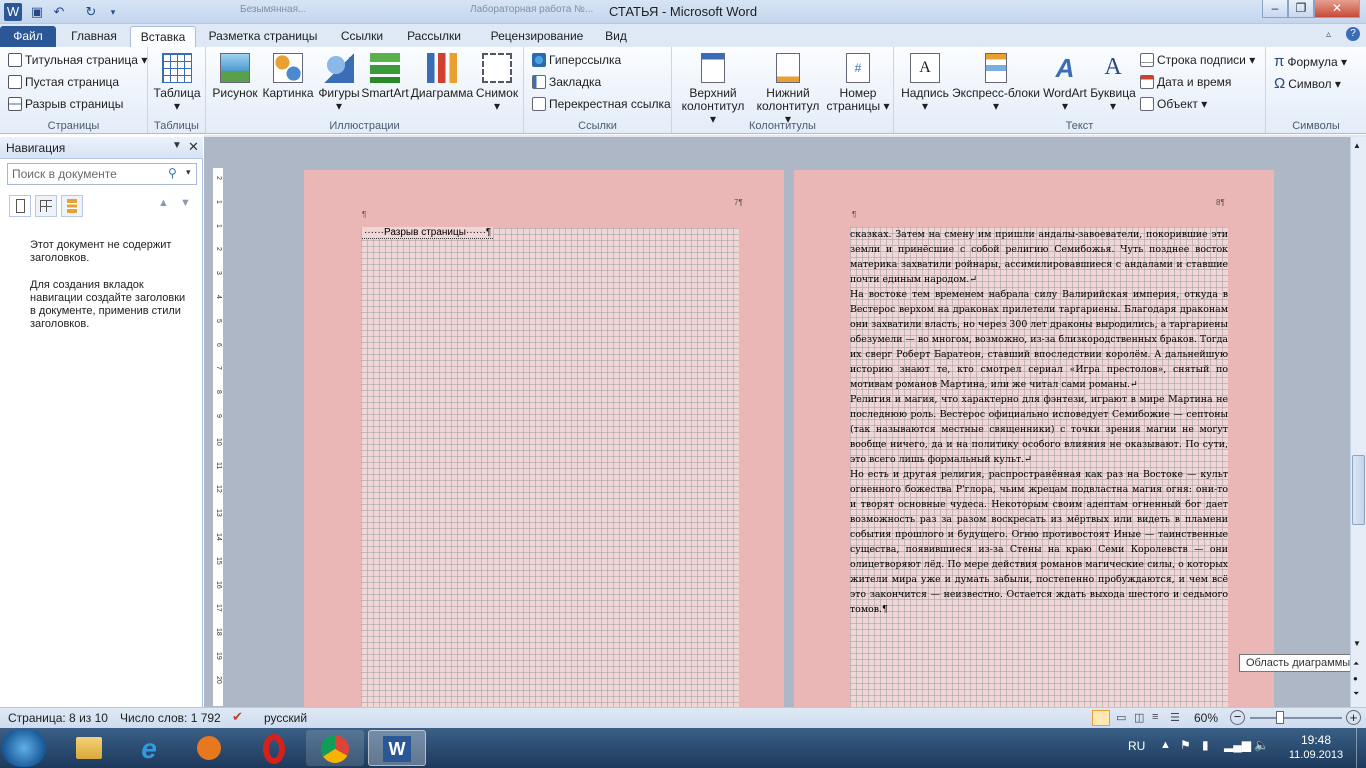  What do you see at coordinates (996, 83) in the screenshot?
I see `quickparts-button: Экспресс-блоки ▾` at bounding box center [996, 83].